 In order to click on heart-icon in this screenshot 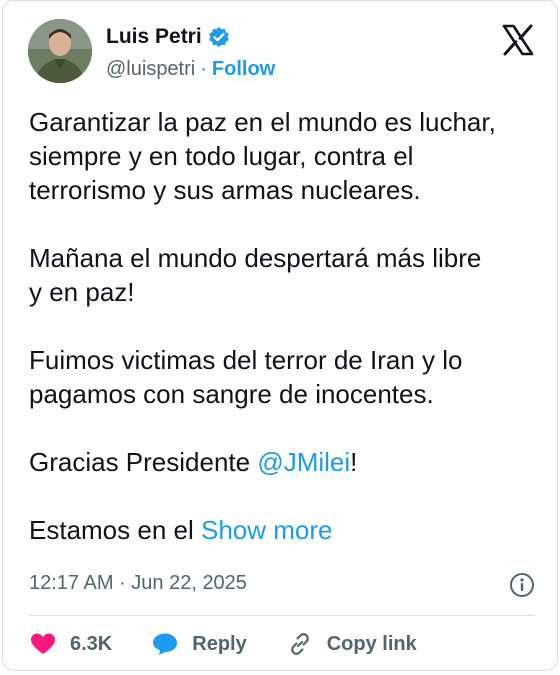, I will do `click(43, 643)`.